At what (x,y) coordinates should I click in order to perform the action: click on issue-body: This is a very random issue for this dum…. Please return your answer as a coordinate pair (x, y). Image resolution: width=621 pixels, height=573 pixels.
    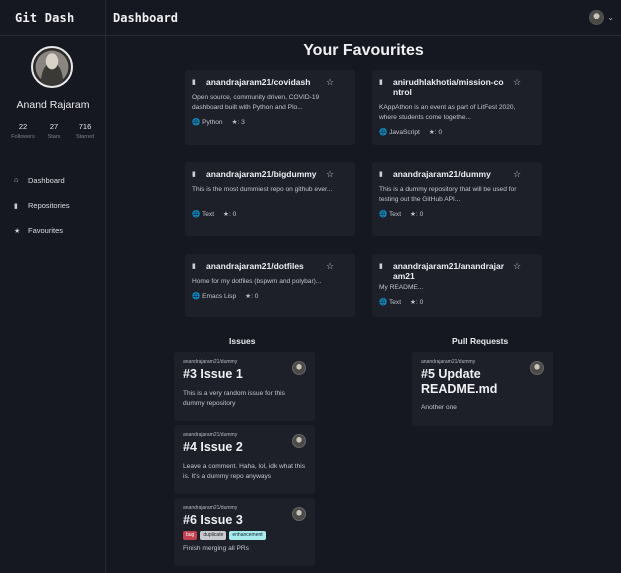
    Looking at the image, I should click on (234, 398).